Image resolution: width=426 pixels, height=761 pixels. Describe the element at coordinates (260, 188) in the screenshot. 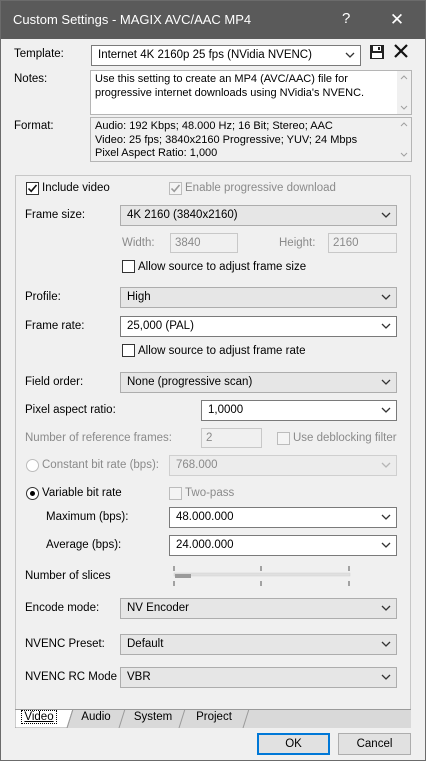

I see `progressive-download-label: Enable progressive download` at that location.